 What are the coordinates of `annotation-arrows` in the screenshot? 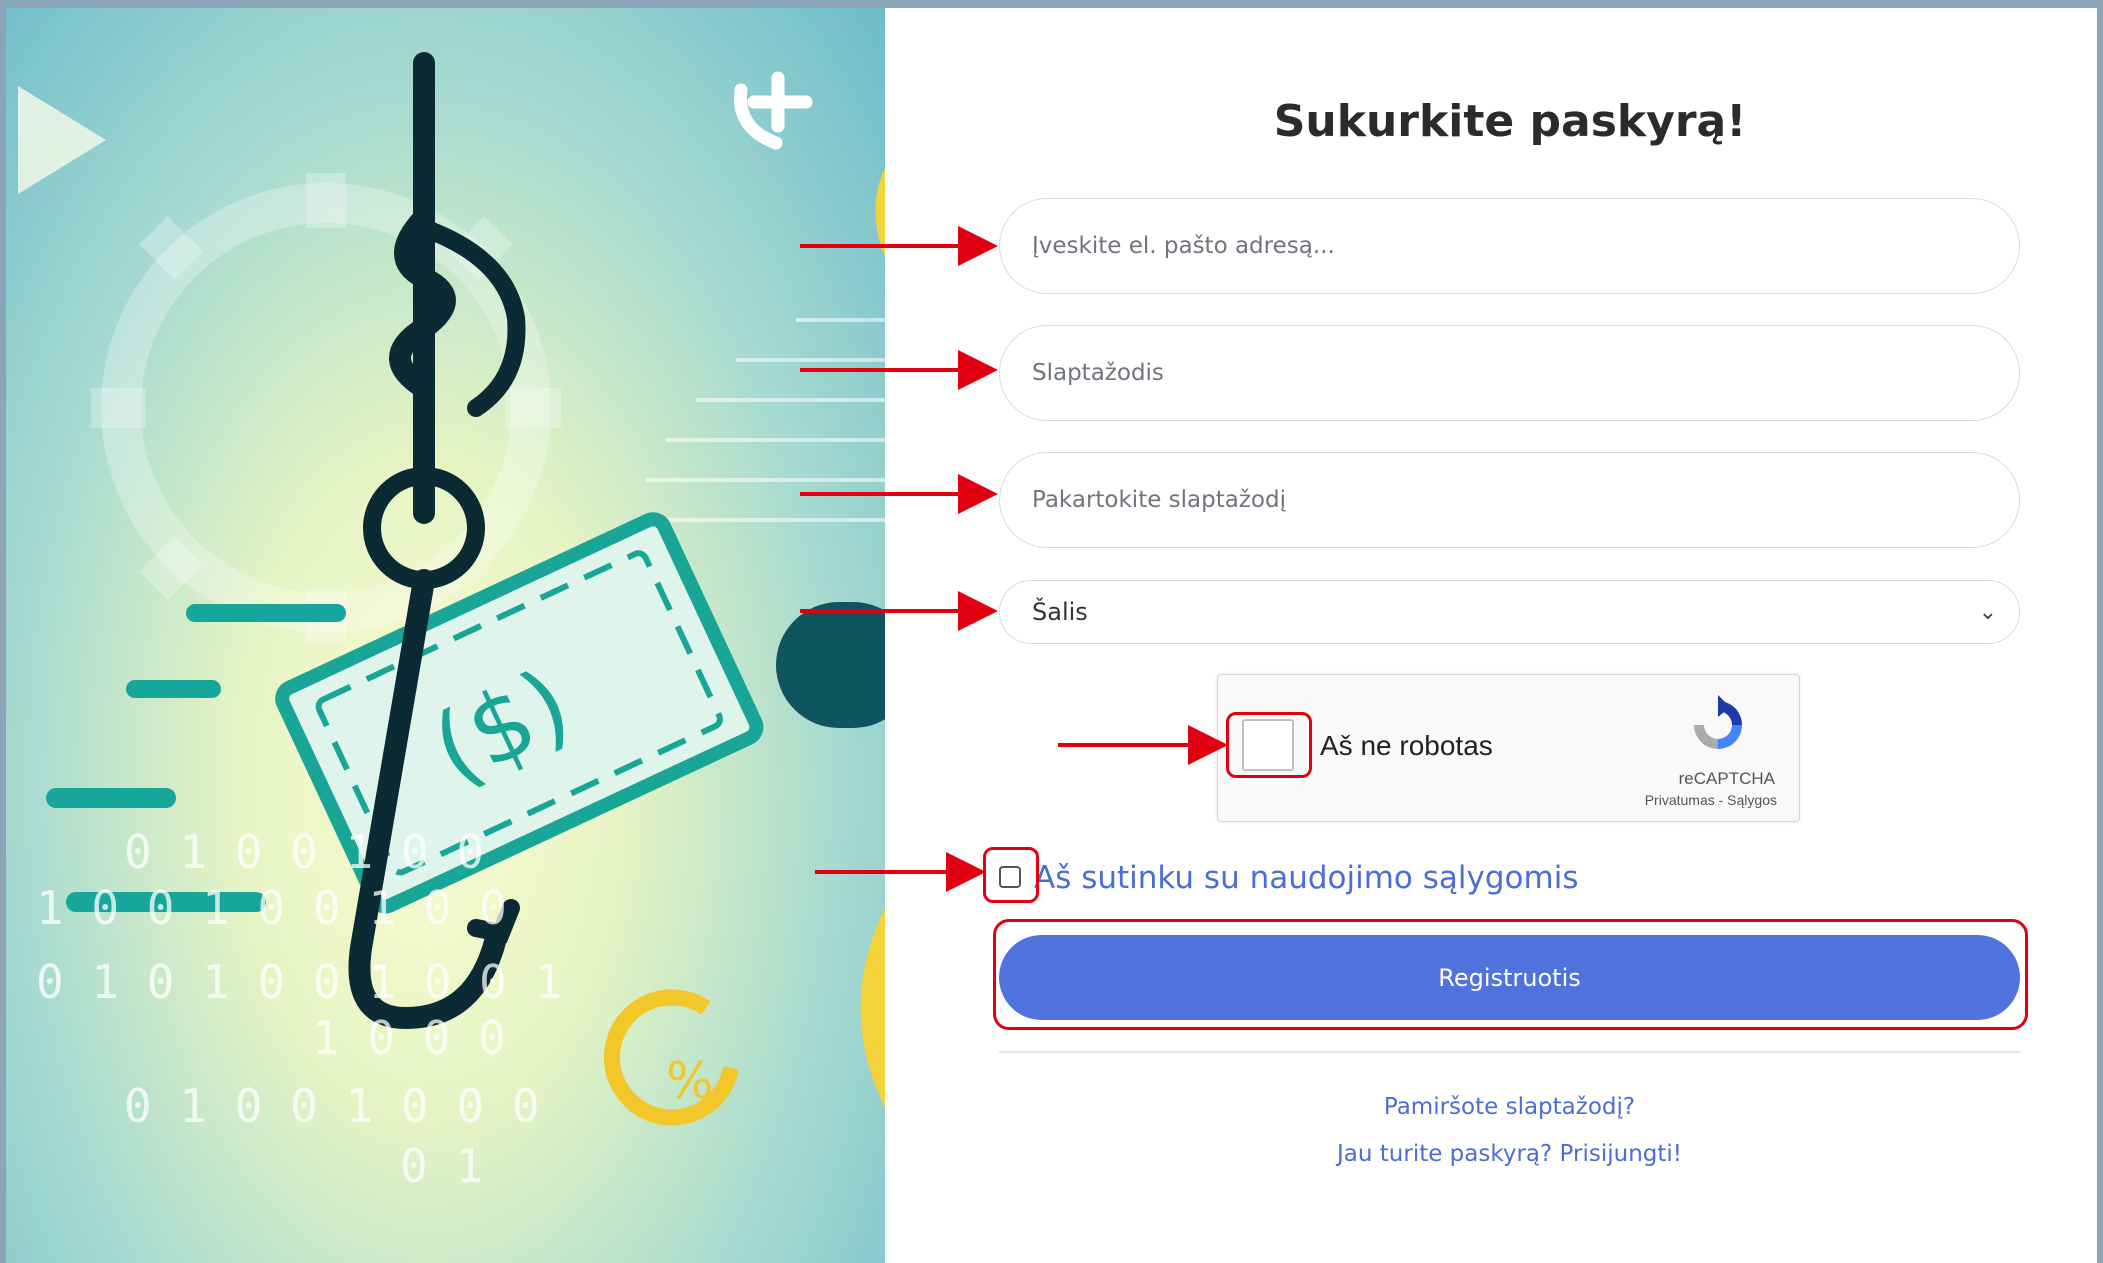 It's located at (1014, 559).